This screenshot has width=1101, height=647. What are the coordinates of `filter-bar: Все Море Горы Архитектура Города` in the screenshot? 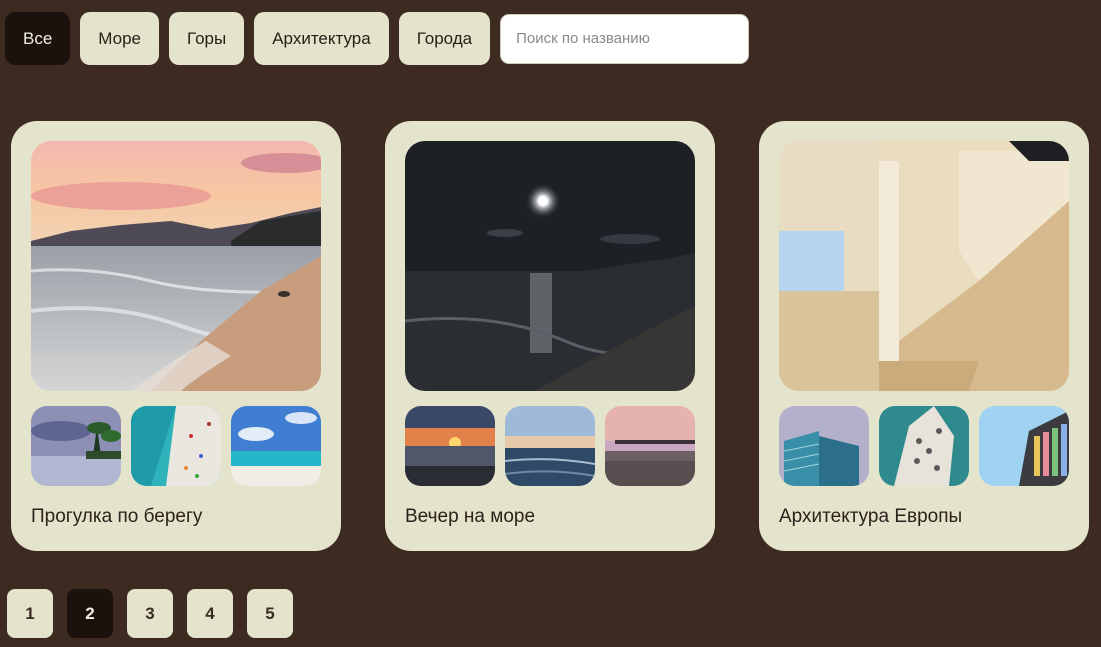 It's located at (377, 38).